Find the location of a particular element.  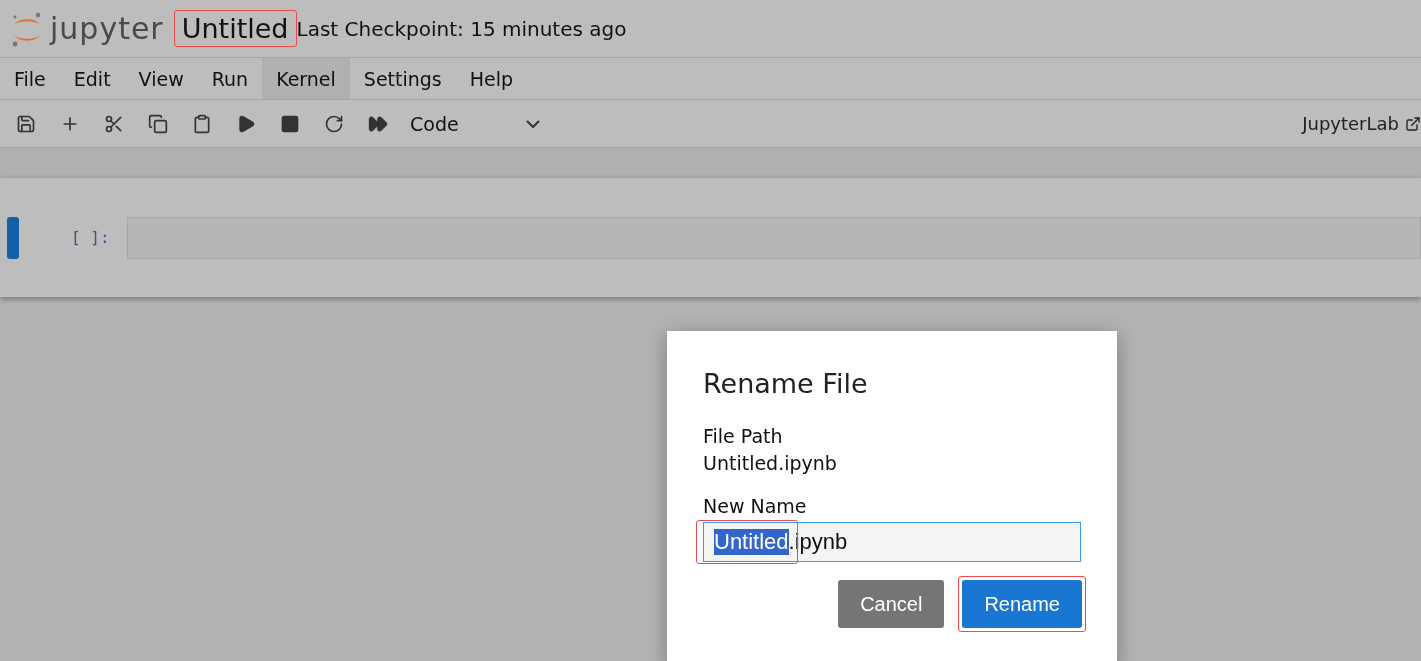

scissors-icon is located at coordinates (114, 123).